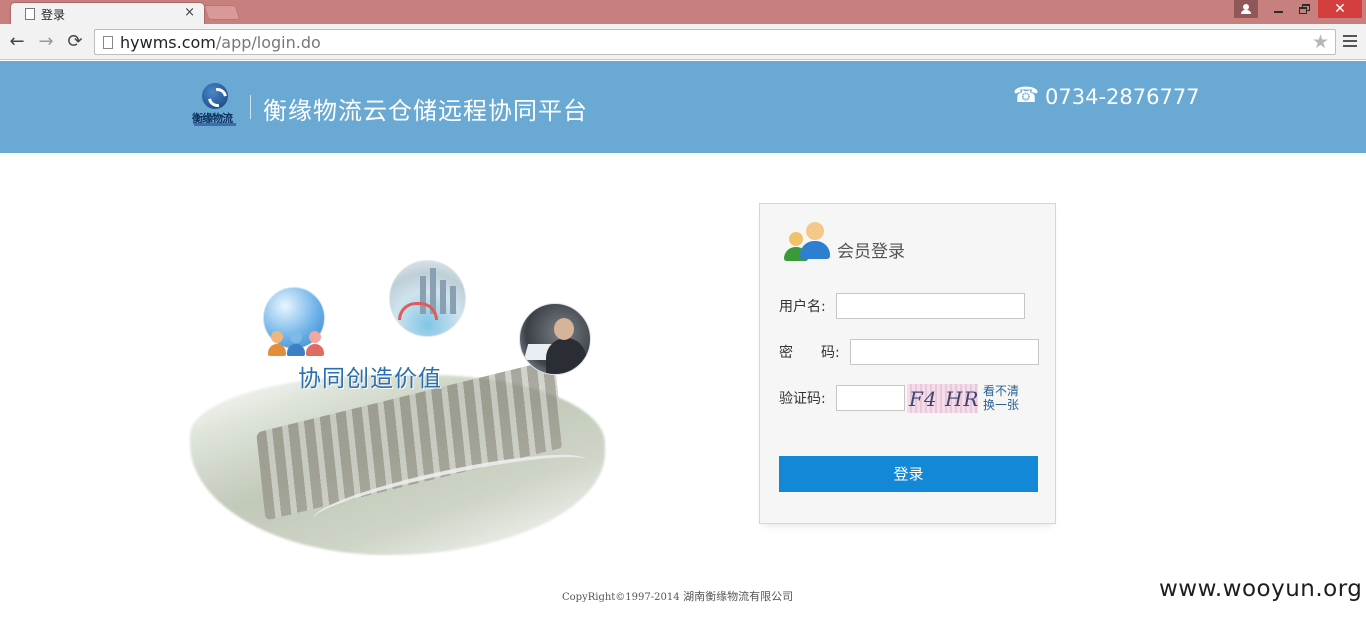 This screenshot has height=621, width=1366. What do you see at coordinates (1246, 9) in the screenshot?
I see `user-profile-icon` at bounding box center [1246, 9].